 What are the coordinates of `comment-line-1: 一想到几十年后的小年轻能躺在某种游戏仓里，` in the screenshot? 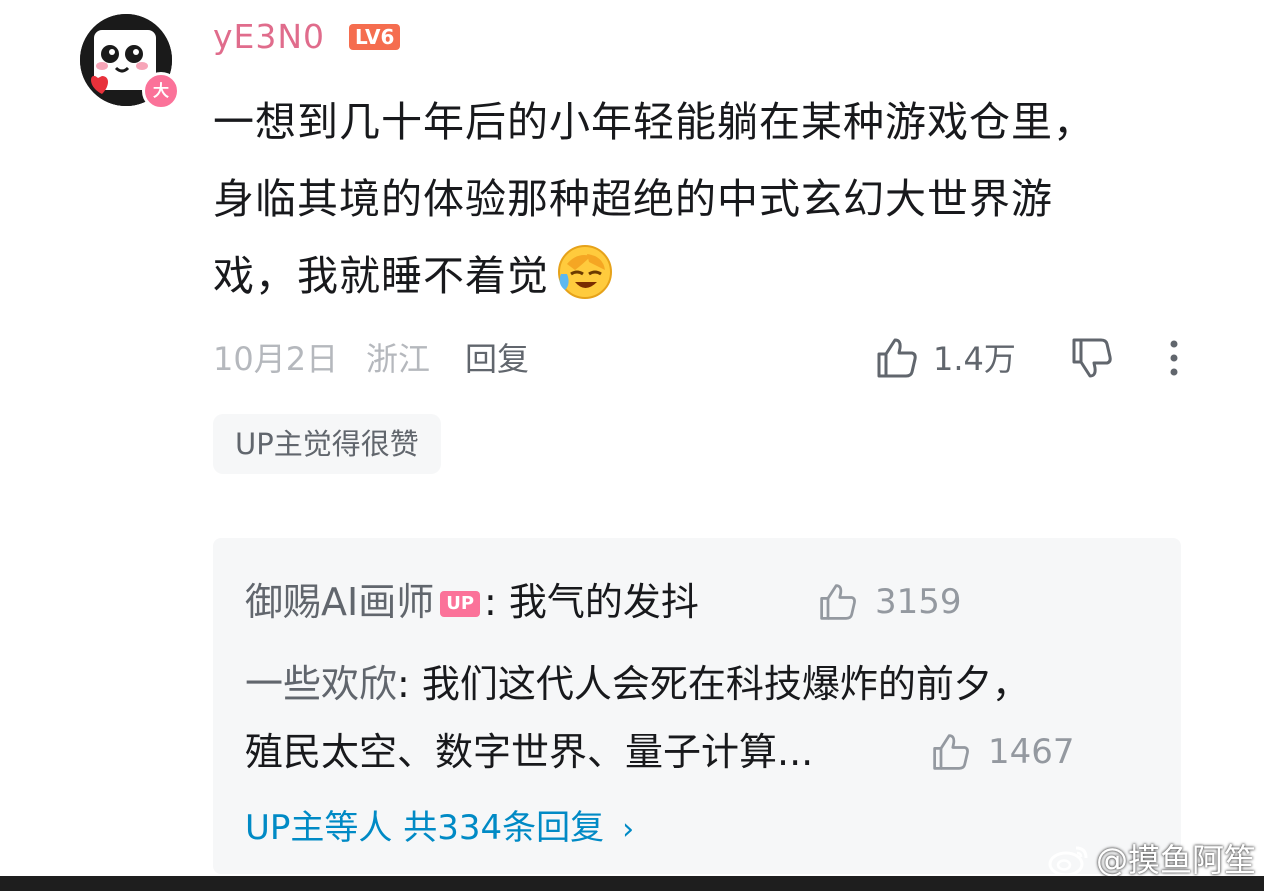 It's located at (654, 122).